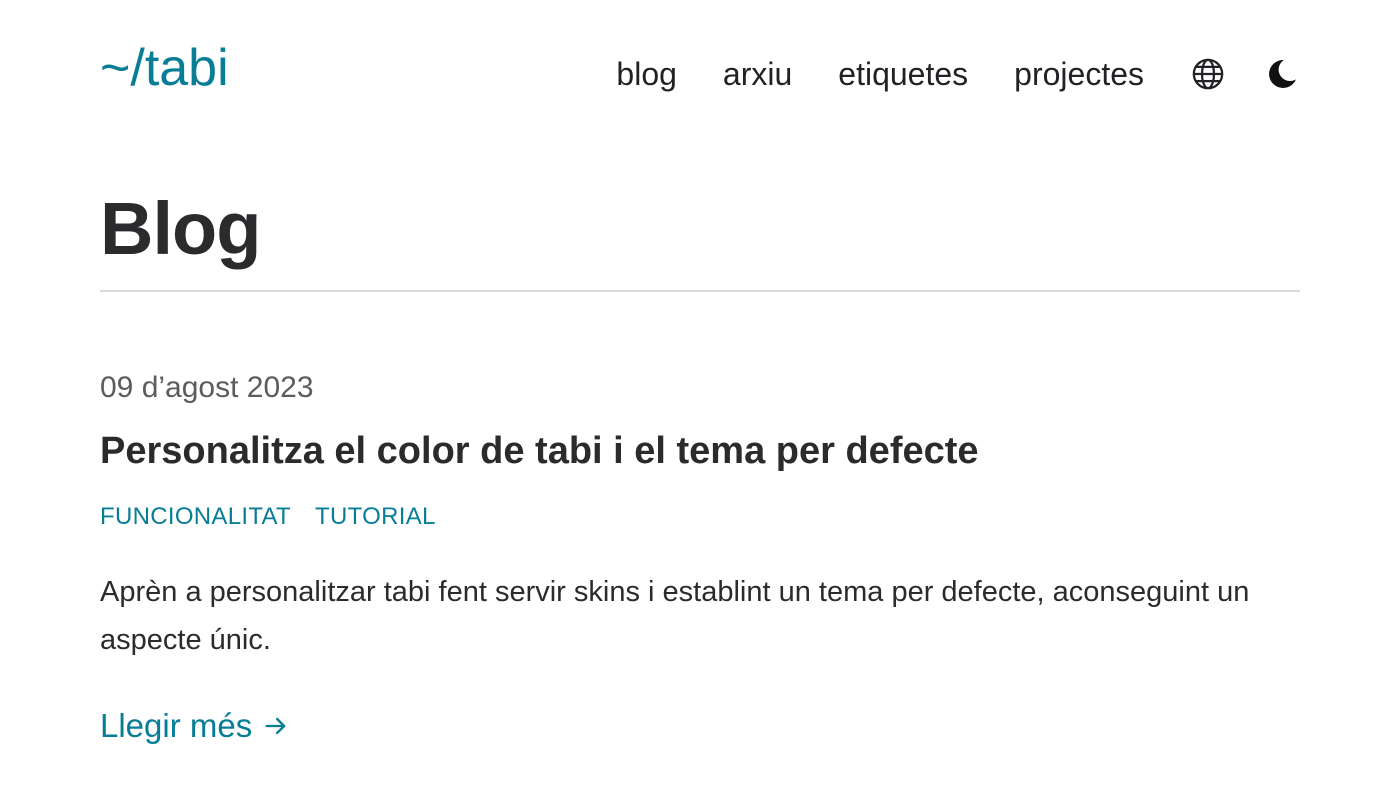 This screenshot has width=1400, height=800. I want to click on main-nav: blog arxiu etiquetes projectes, so click(958, 74).